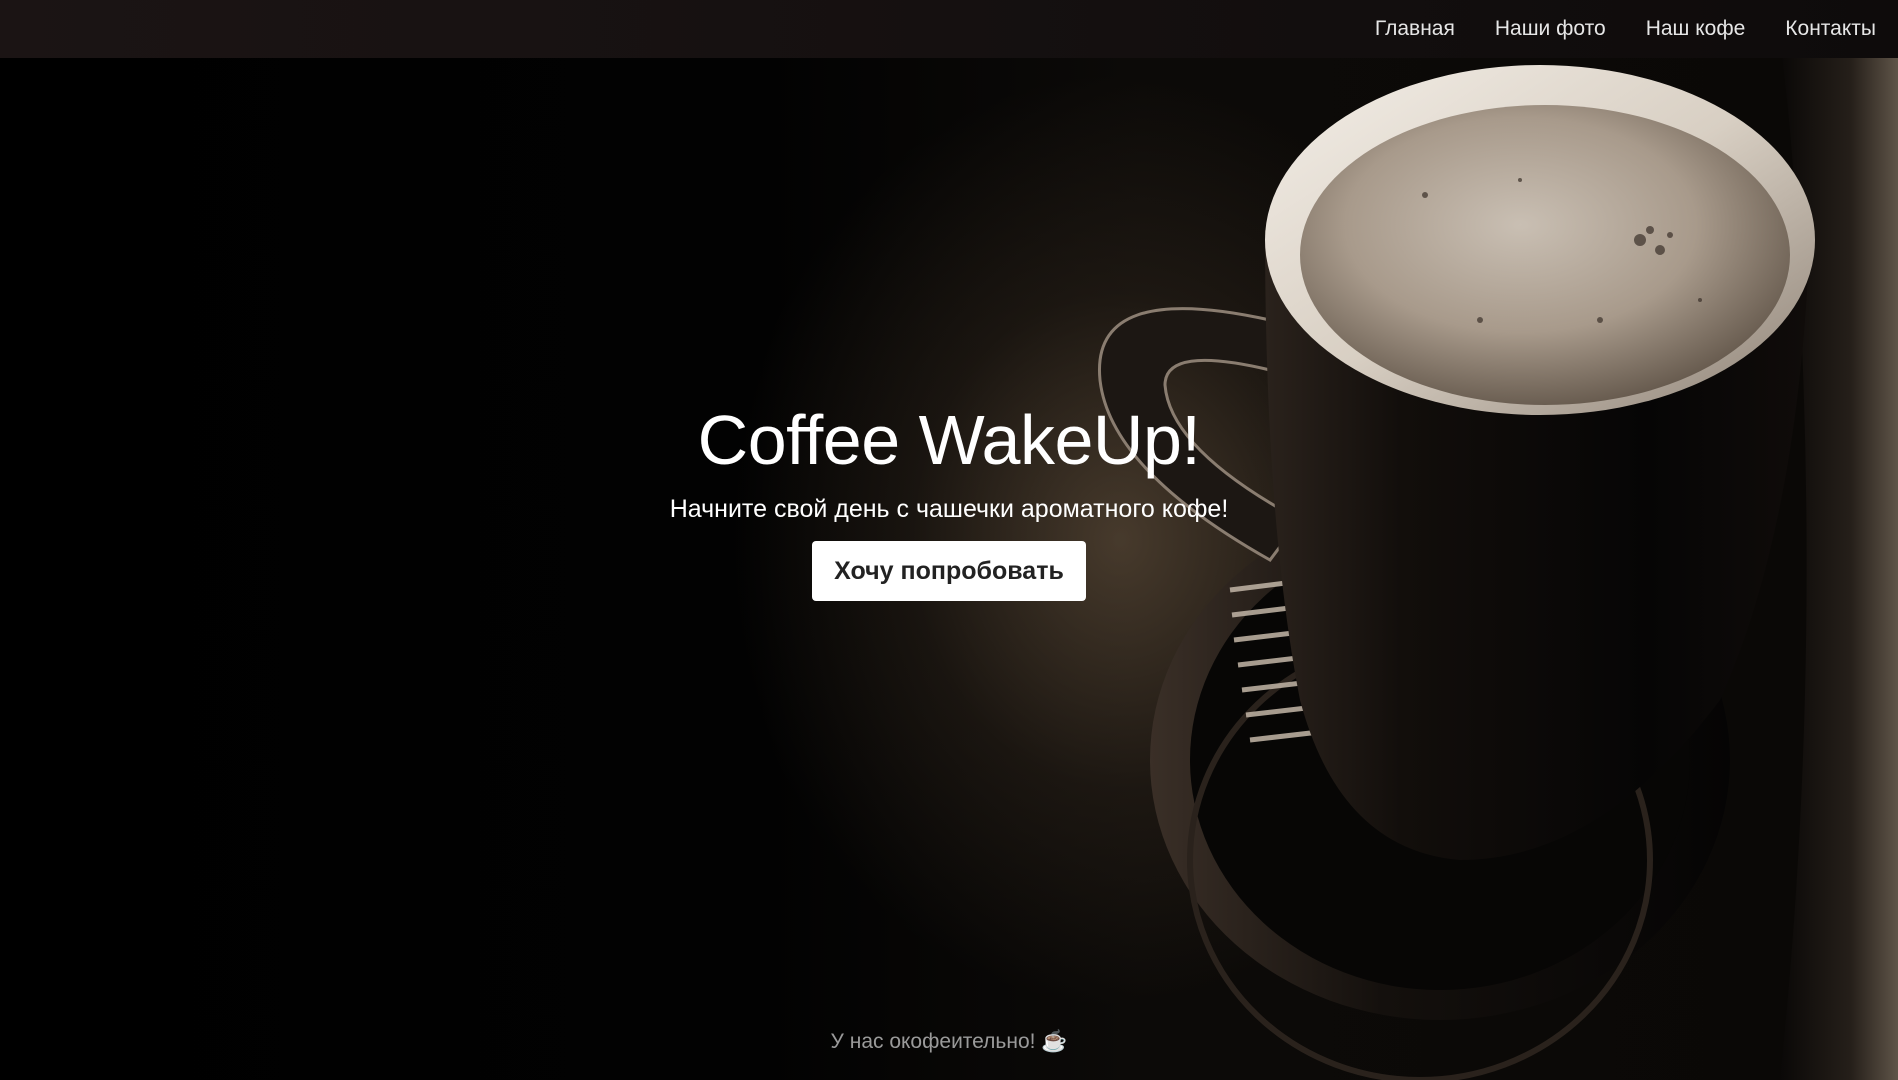 The image size is (1898, 1080). Describe the element at coordinates (1696, 29) in the screenshot. I see `nav-link-our-coffee: Наш кофе` at that location.